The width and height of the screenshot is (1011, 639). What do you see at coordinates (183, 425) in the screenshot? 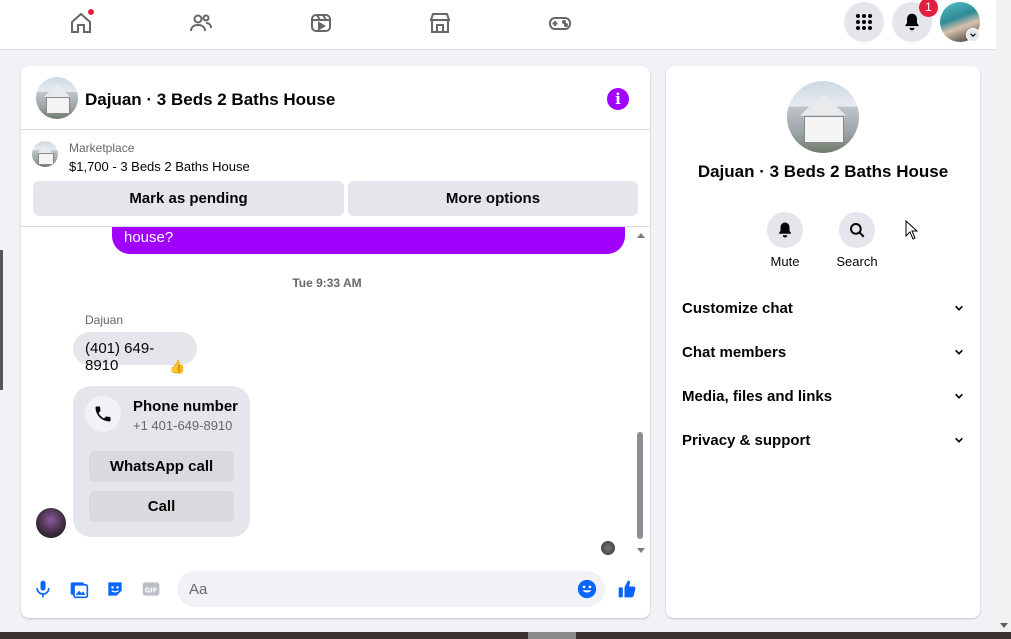
I see `phone-card-number: +1 401-649-8910` at bounding box center [183, 425].